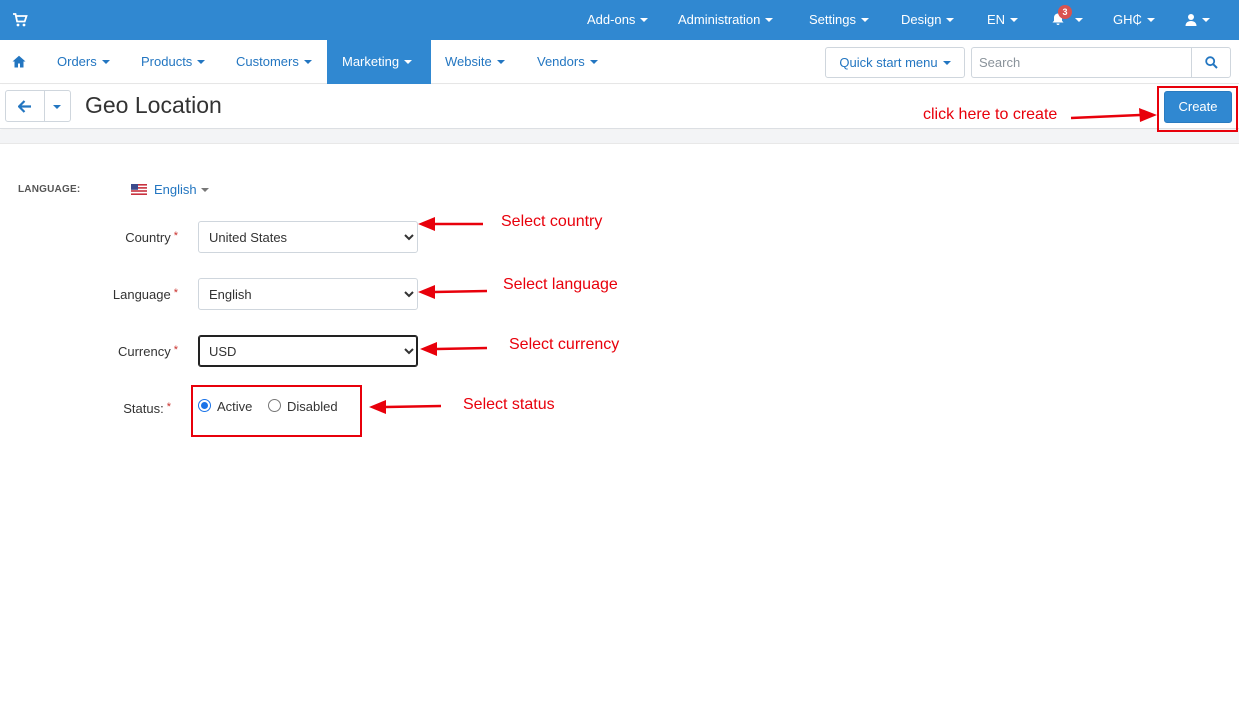 The width and height of the screenshot is (1239, 708). I want to click on nav-website: Website, so click(475, 62).